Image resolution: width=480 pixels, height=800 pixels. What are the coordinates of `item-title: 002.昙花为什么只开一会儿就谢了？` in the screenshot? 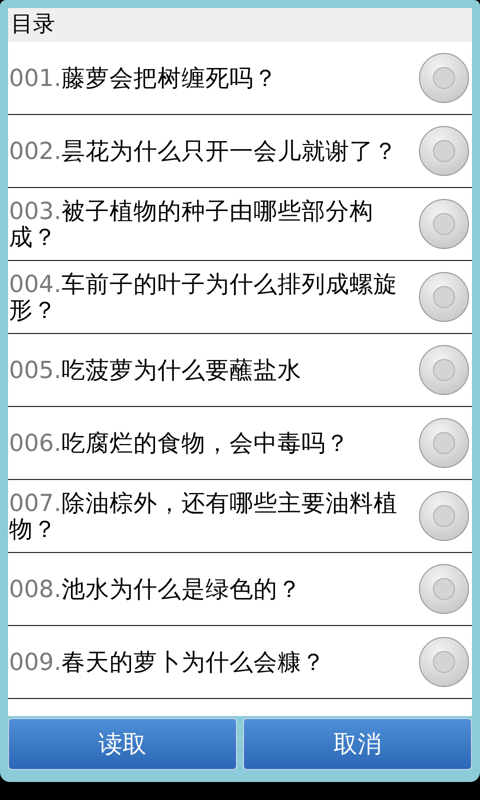 It's located at (203, 151).